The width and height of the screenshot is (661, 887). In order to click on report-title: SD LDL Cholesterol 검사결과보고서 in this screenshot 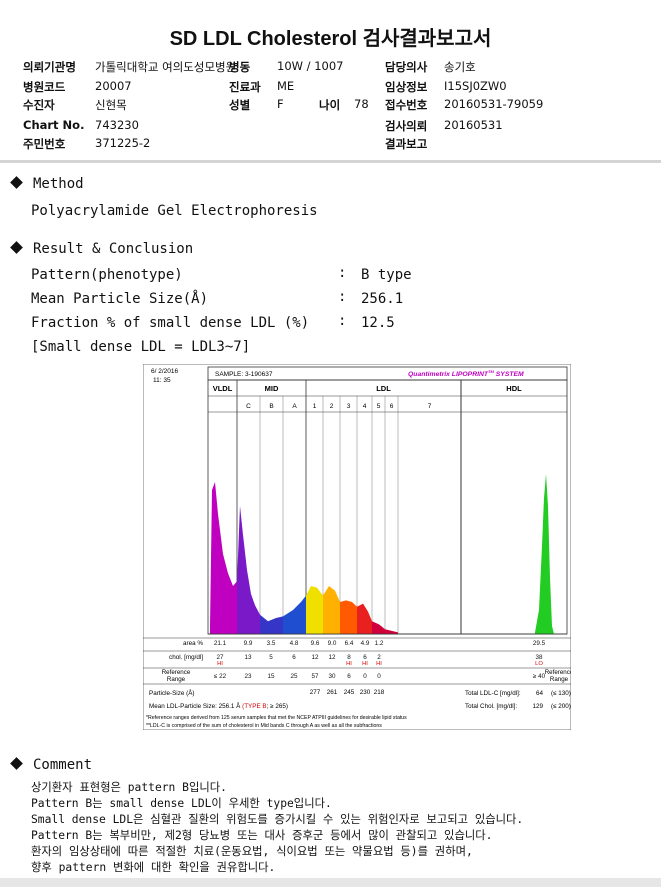, I will do `click(330, 39)`.